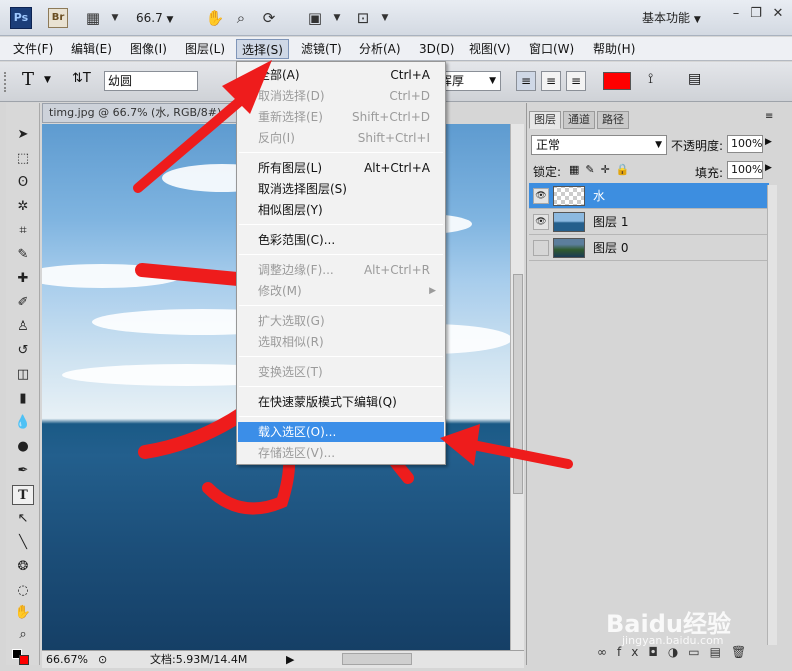 Image resolution: width=792 pixels, height=671 pixels. What do you see at coordinates (614, 49) in the screenshot?
I see `menu-help: 帮助(H)` at bounding box center [614, 49].